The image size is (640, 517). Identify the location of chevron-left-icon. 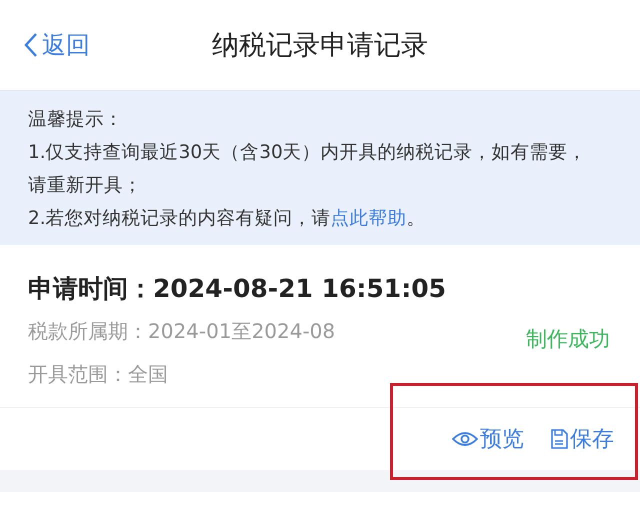
(31, 45).